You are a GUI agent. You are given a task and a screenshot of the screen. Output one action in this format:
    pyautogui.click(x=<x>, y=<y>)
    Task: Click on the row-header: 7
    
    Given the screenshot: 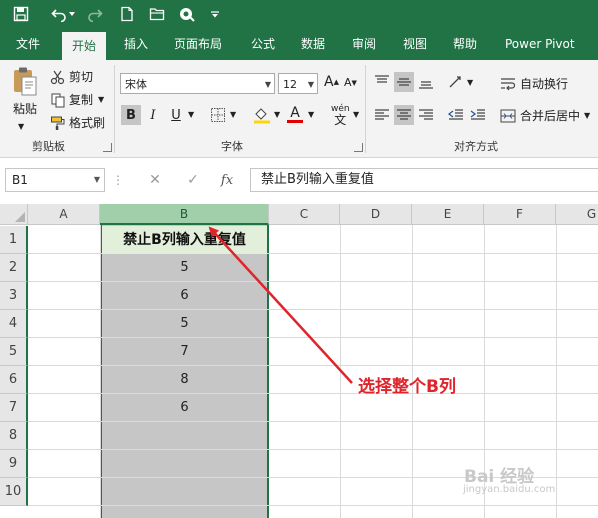 What is the action you would take?
    pyautogui.click(x=14, y=408)
    